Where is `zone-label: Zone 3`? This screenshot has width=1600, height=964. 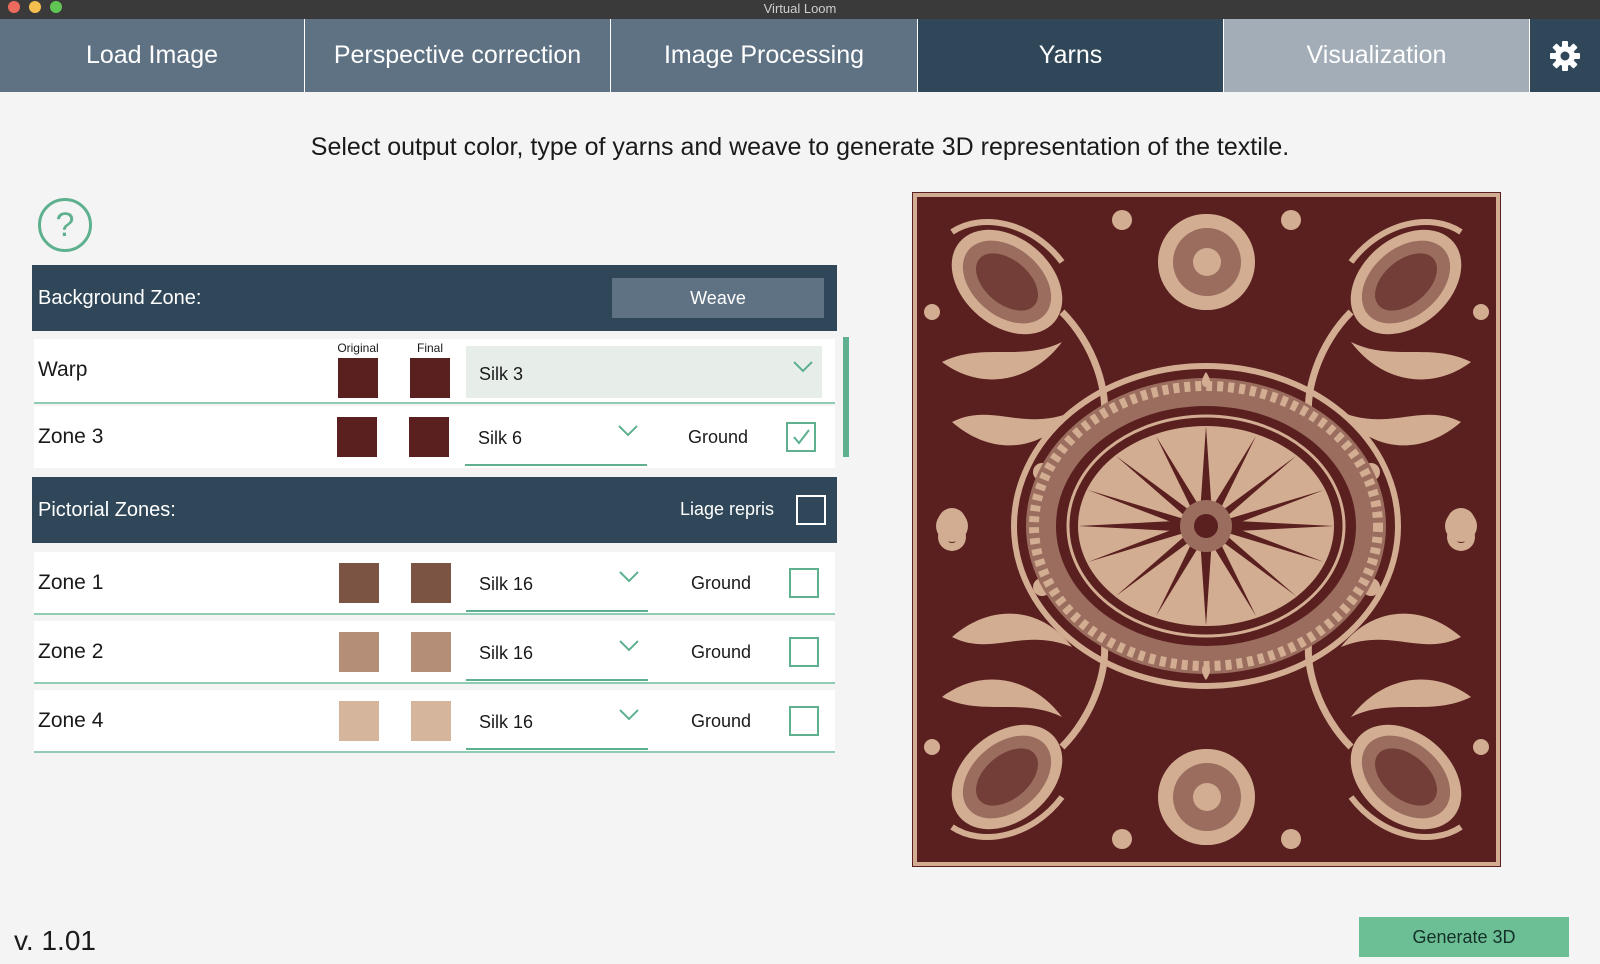
zone-label: Zone 3 is located at coordinates (71, 436).